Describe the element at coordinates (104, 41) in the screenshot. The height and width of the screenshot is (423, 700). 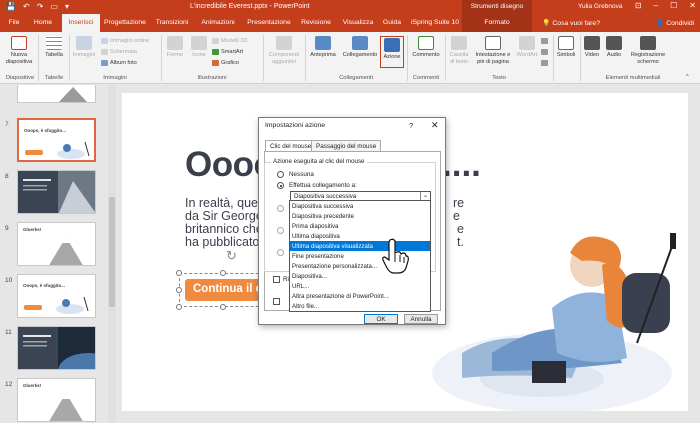
I see `online-picture-icon` at that location.